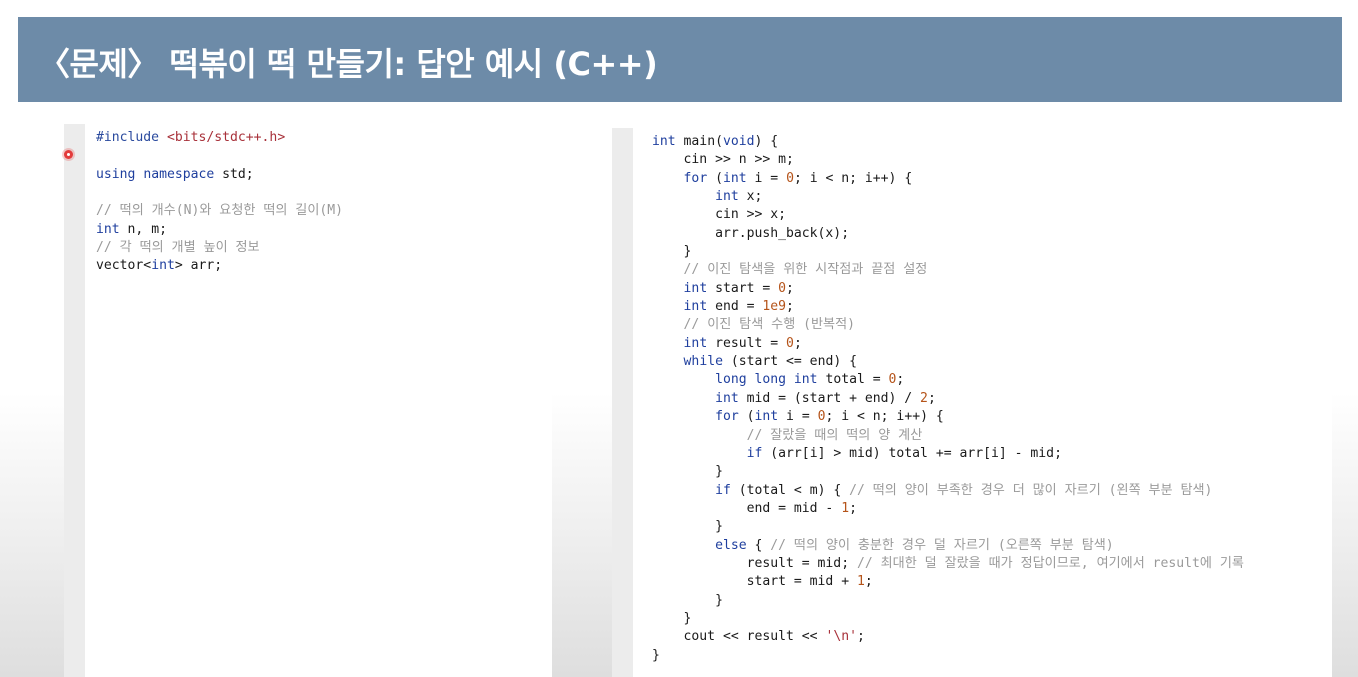 The width and height of the screenshot is (1358, 677). What do you see at coordinates (738, 141) in the screenshot?
I see `code-token: void` at bounding box center [738, 141].